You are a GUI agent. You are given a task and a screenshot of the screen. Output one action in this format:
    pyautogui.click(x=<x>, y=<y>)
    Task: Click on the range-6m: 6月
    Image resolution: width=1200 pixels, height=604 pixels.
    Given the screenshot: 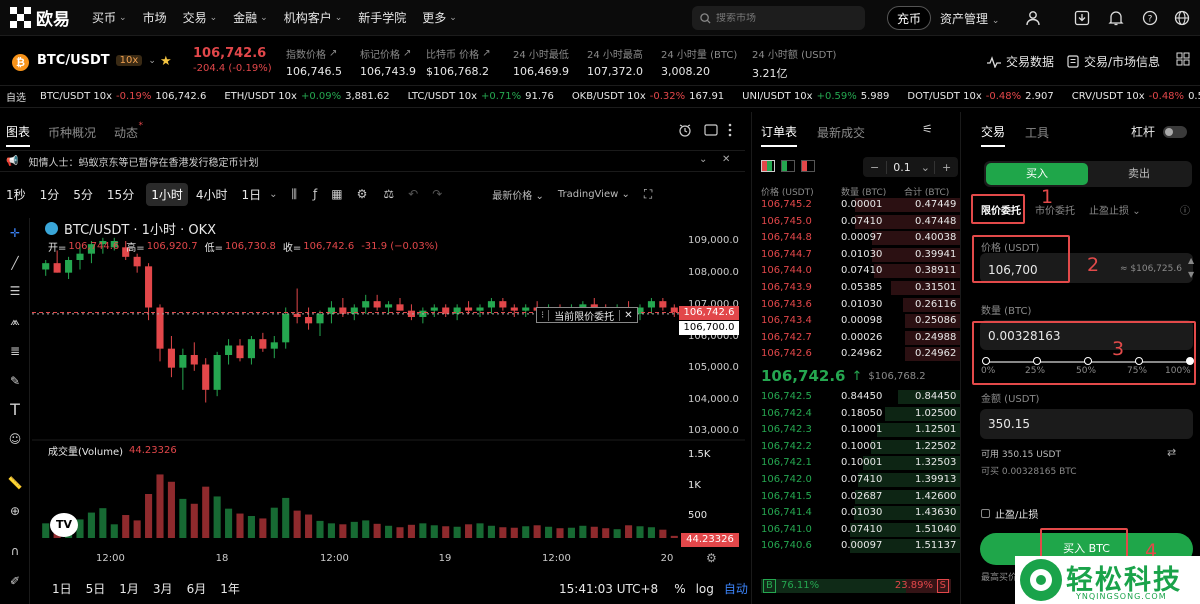 What is the action you would take?
    pyautogui.click(x=197, y=588)
    